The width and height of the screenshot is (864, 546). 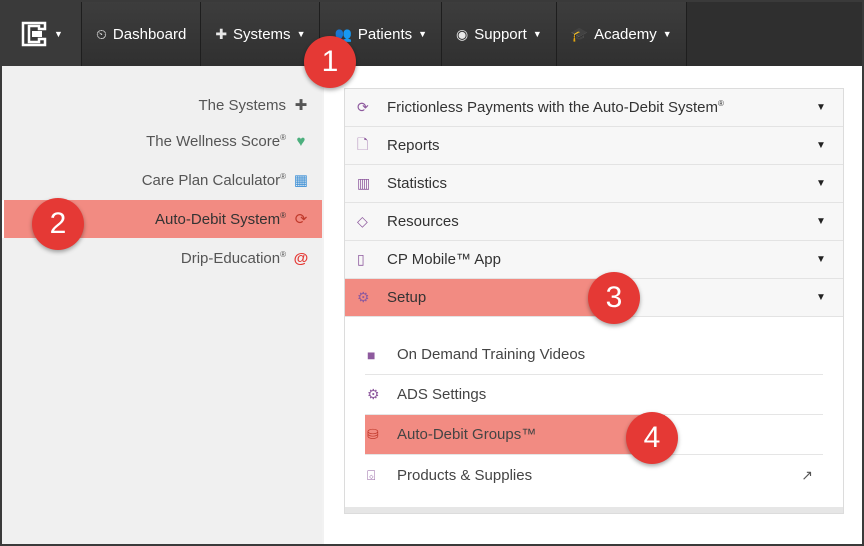 I want to click on file-icon: 🗋, so click(x=363, y=143).